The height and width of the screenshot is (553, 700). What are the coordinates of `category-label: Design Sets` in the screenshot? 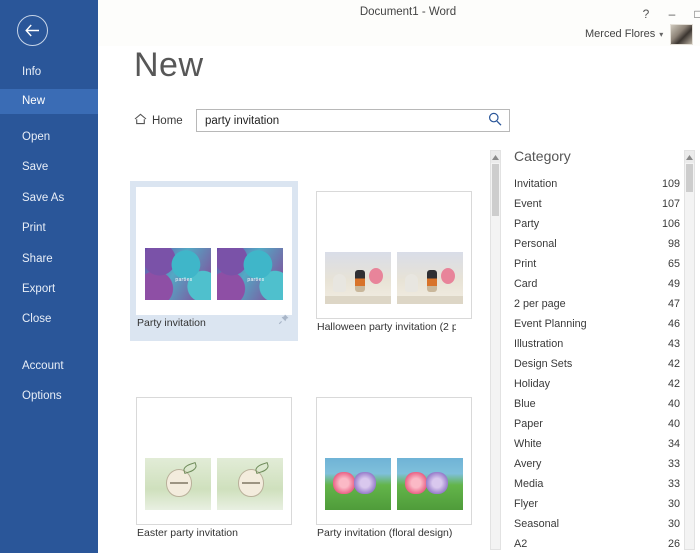 It's located at (543, 364).